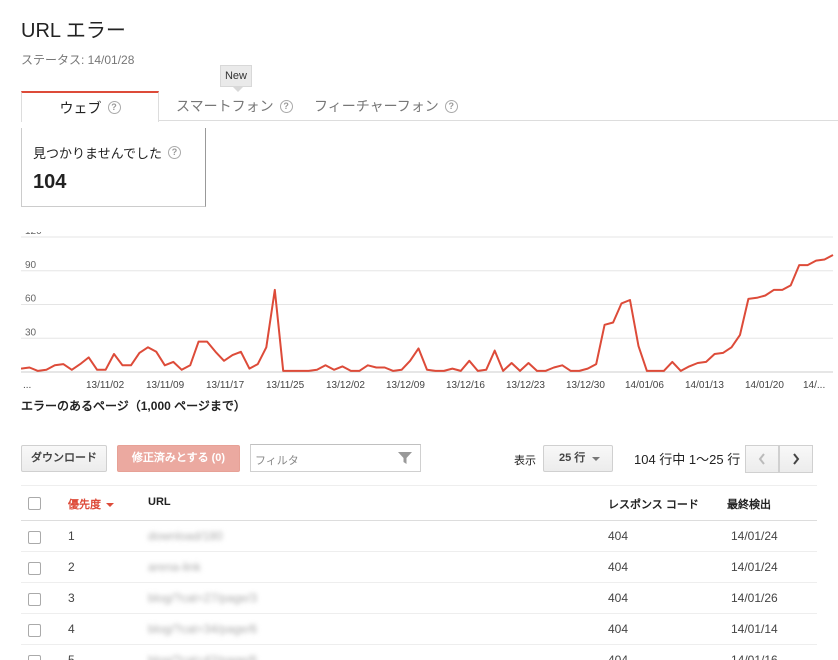 The image size is (838, 660). I want to click on previous-page-button, so click(762, 459).